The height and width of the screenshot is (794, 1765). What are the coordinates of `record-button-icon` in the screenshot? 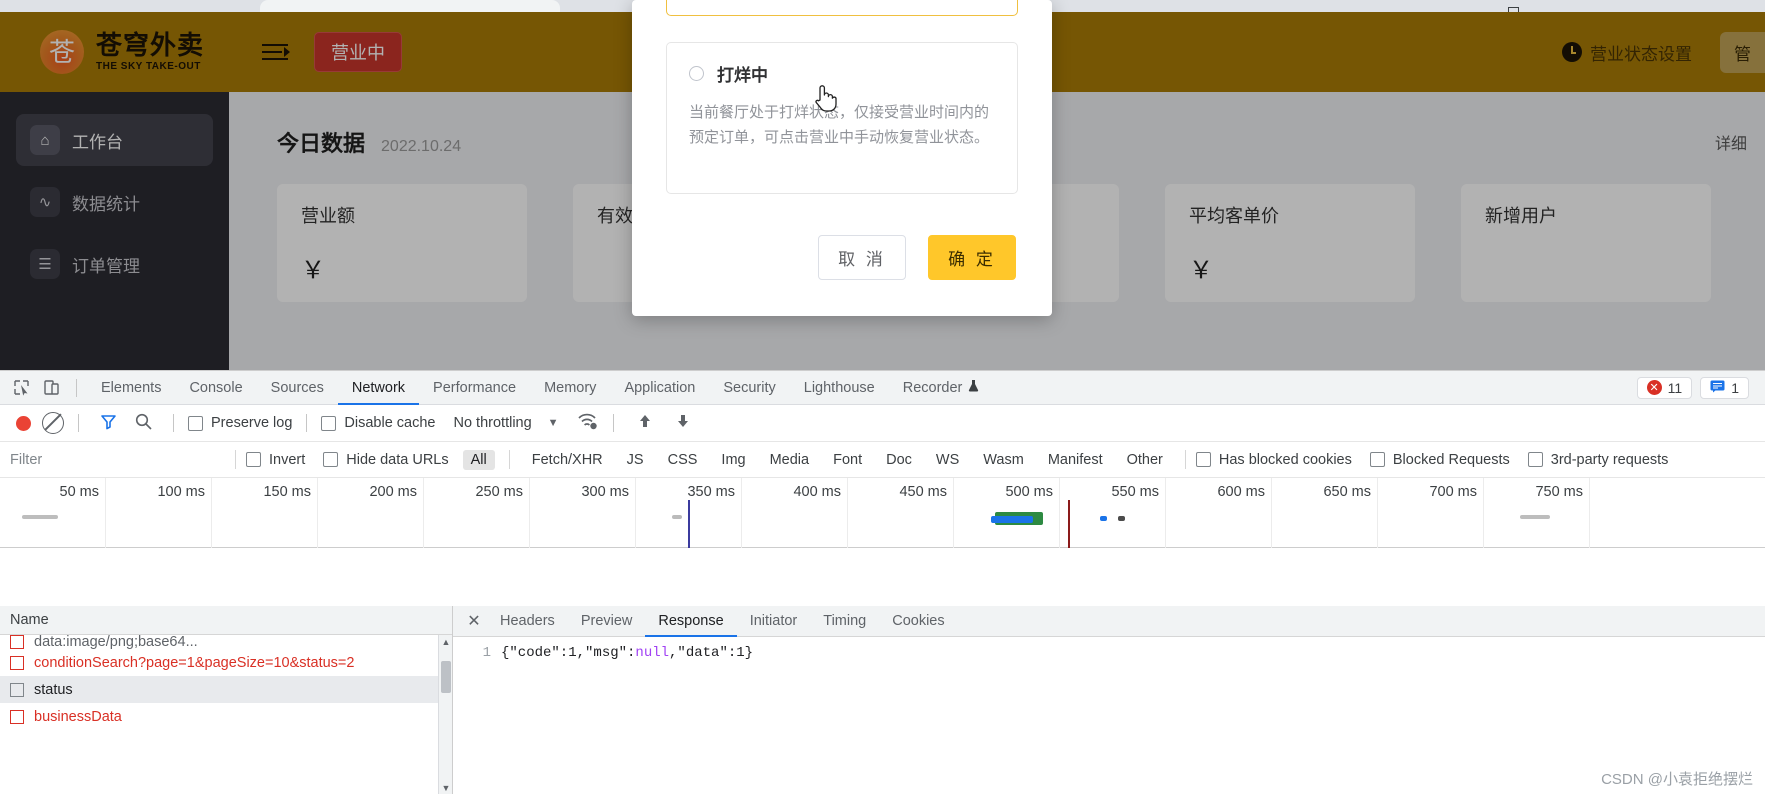 It's located at (23, 423).